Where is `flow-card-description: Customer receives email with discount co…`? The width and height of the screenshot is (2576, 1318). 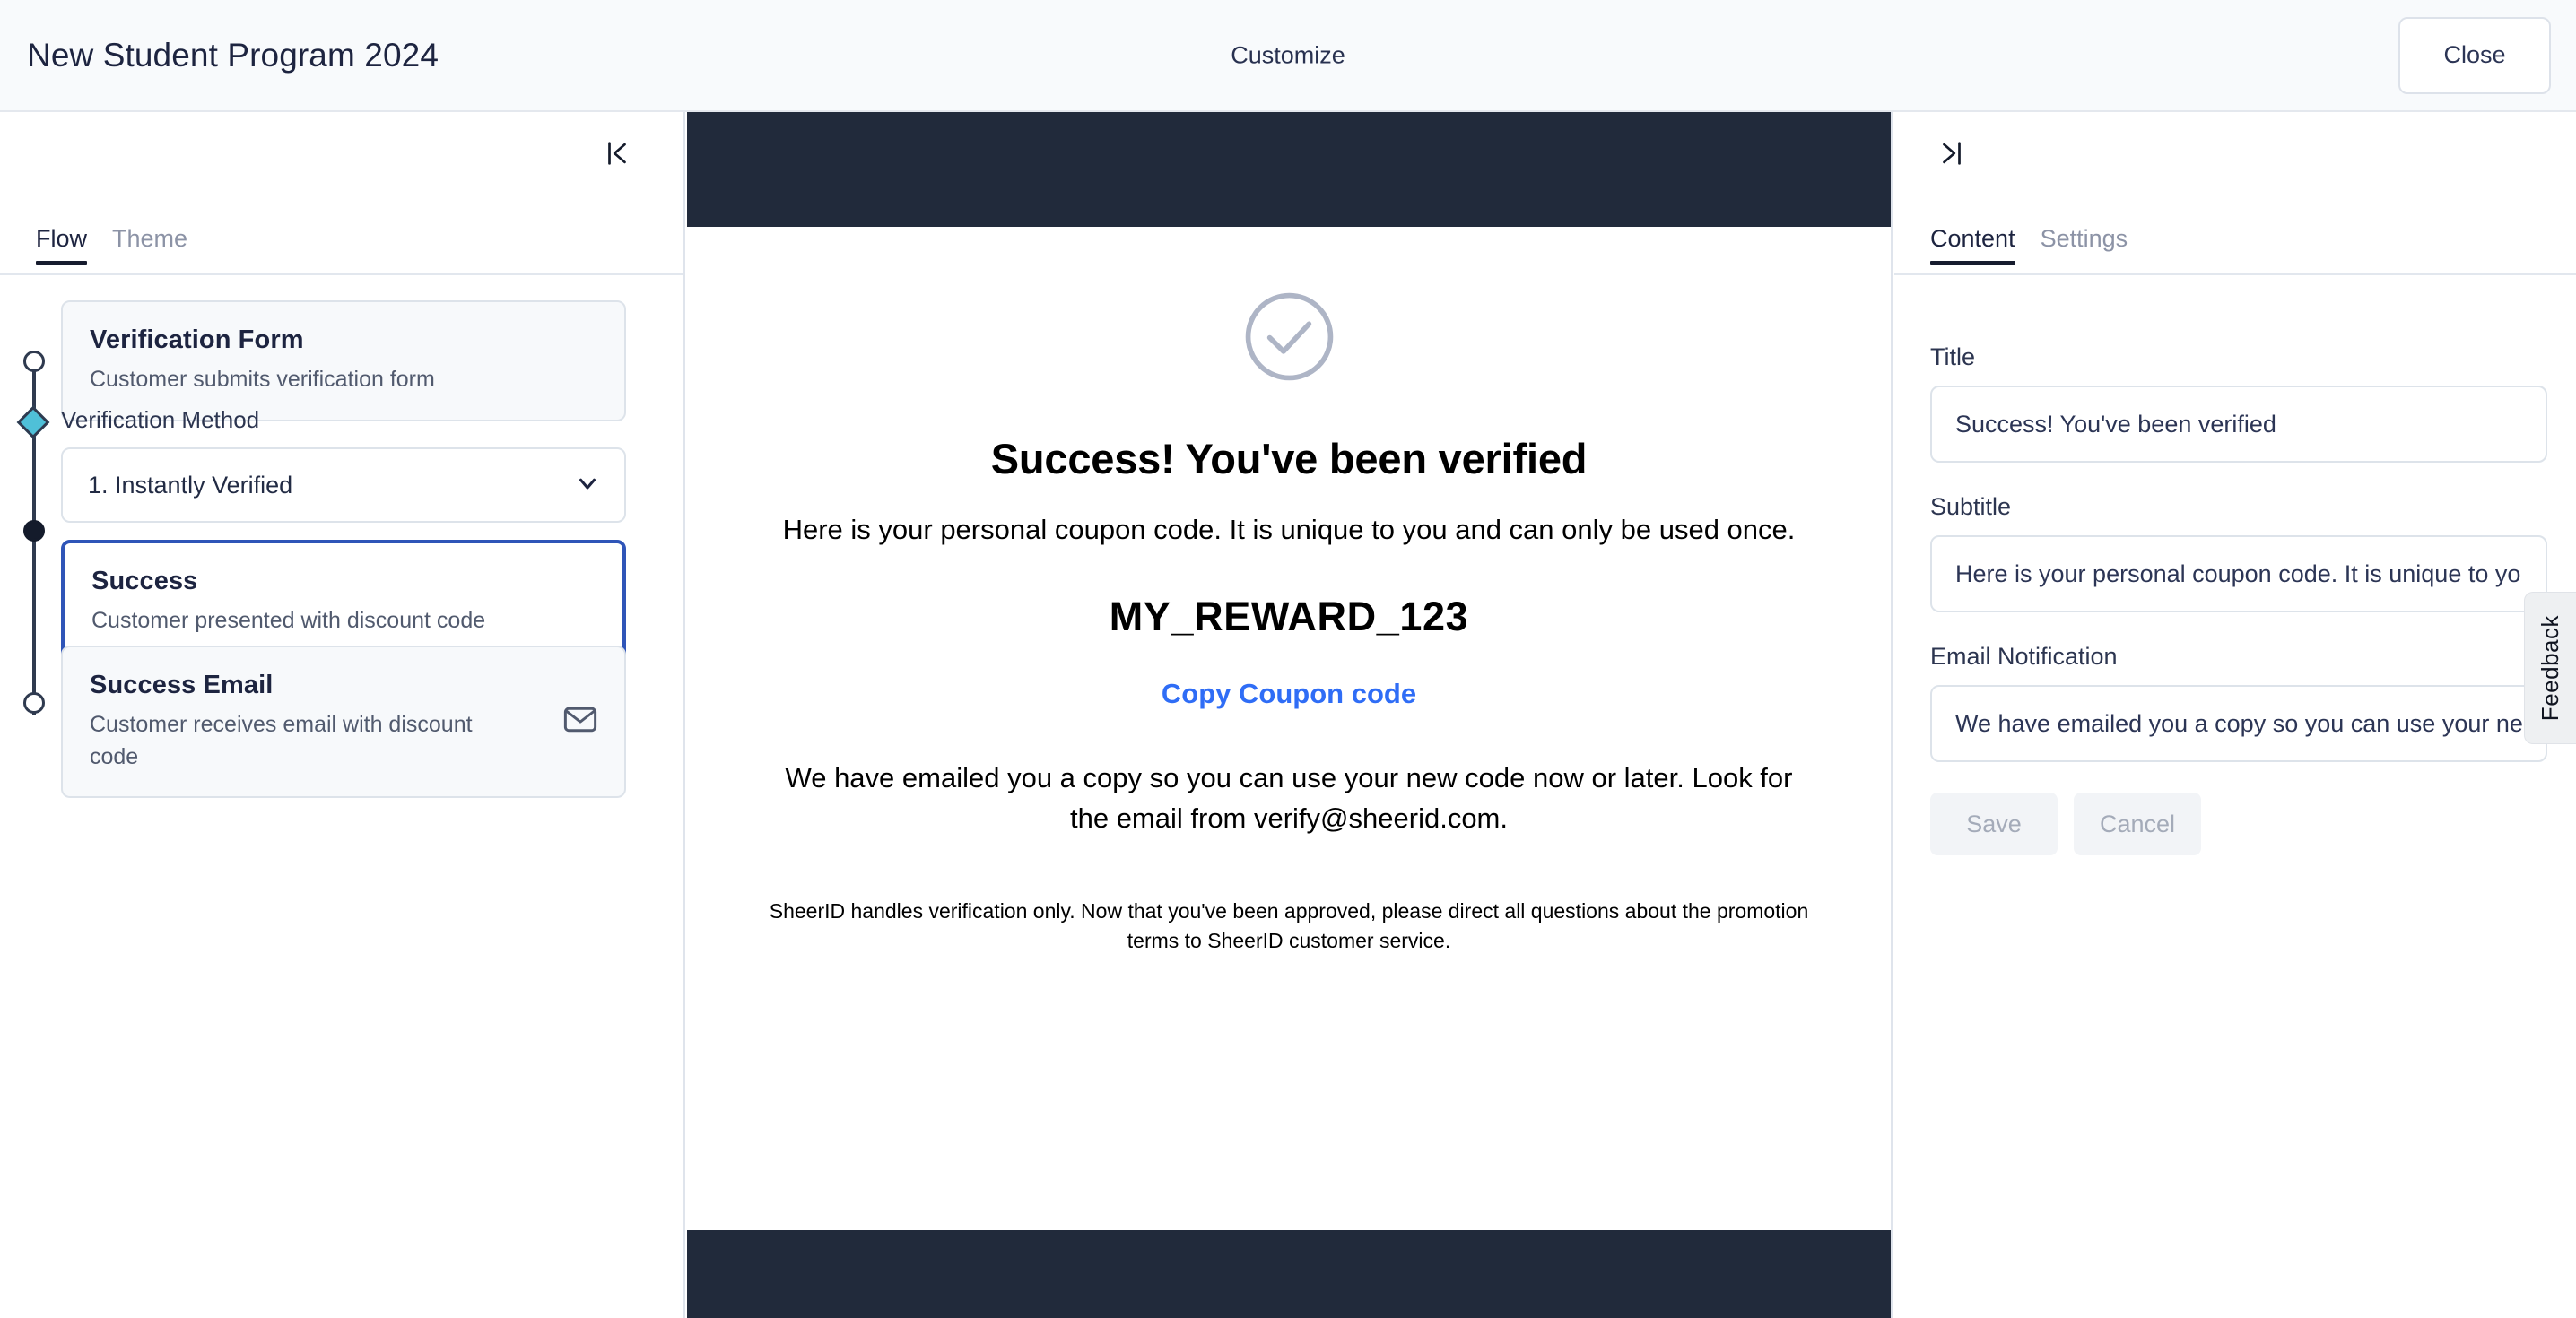 flow-card-description: Customer receives email with discount co… is located at coordinates (281, 741).